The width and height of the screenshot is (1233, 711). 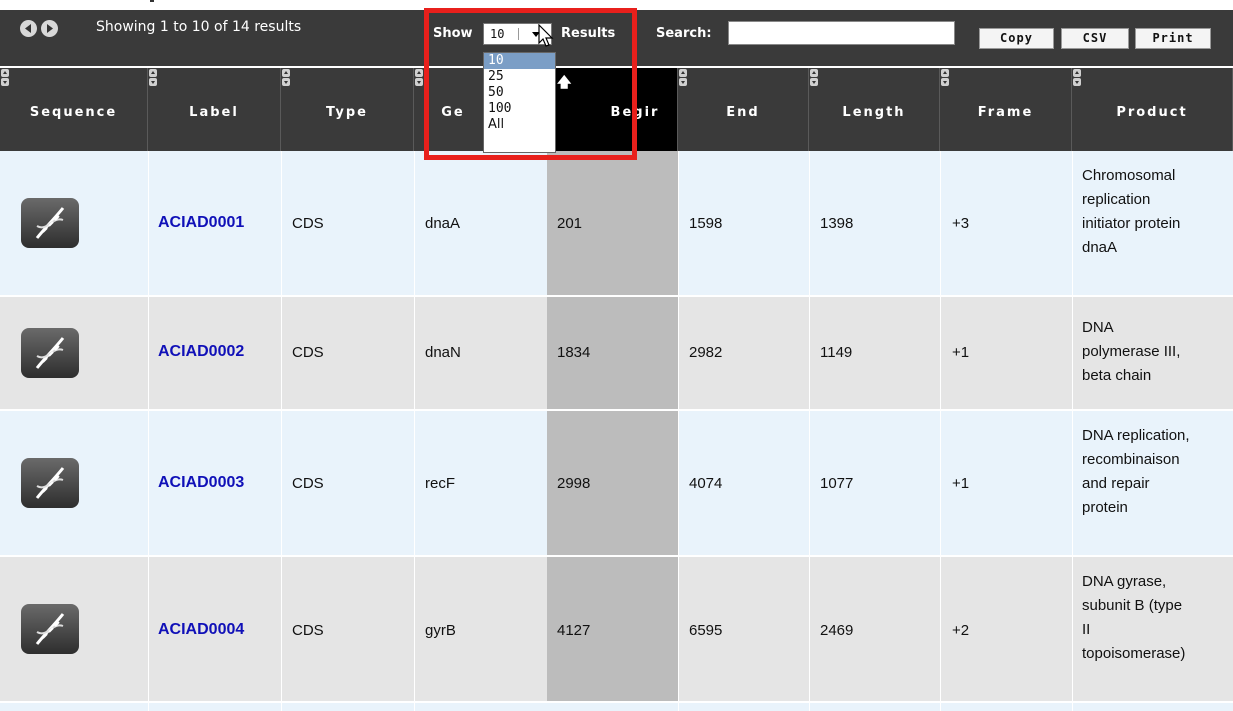 I want to click on column-label: Frame, so click(x=1005, y=112).